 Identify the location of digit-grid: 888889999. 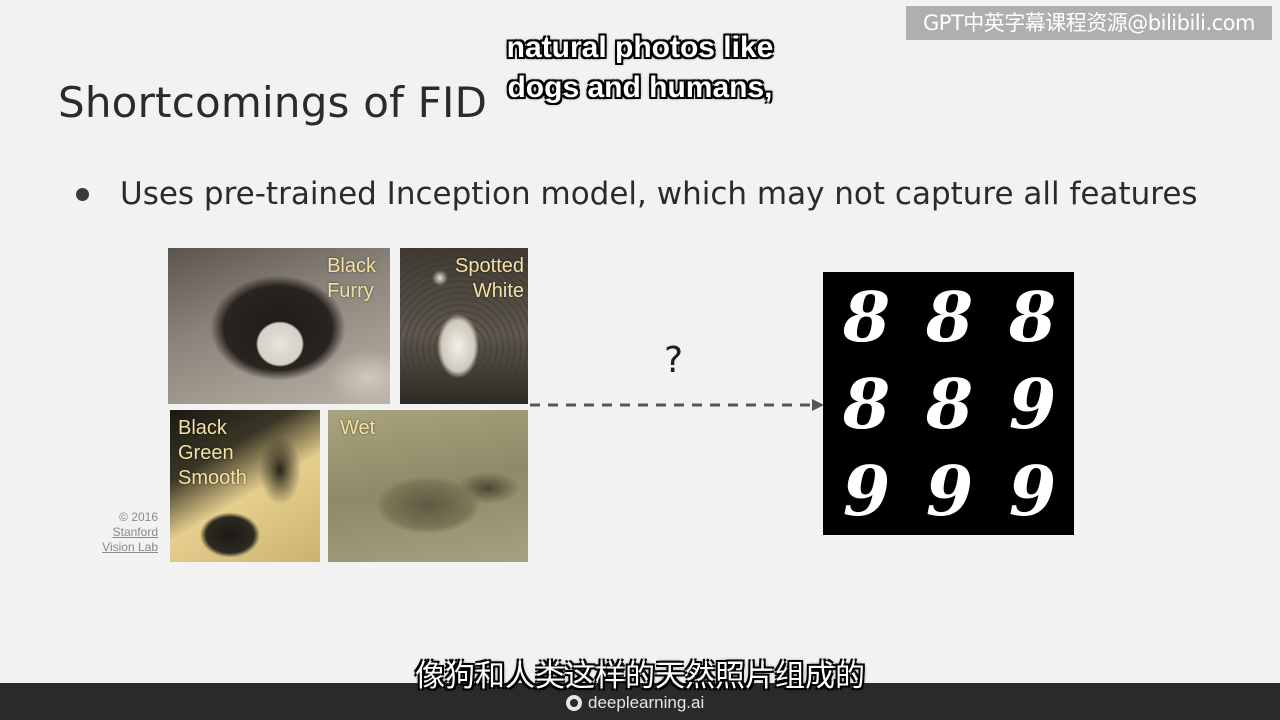
(948, 403).